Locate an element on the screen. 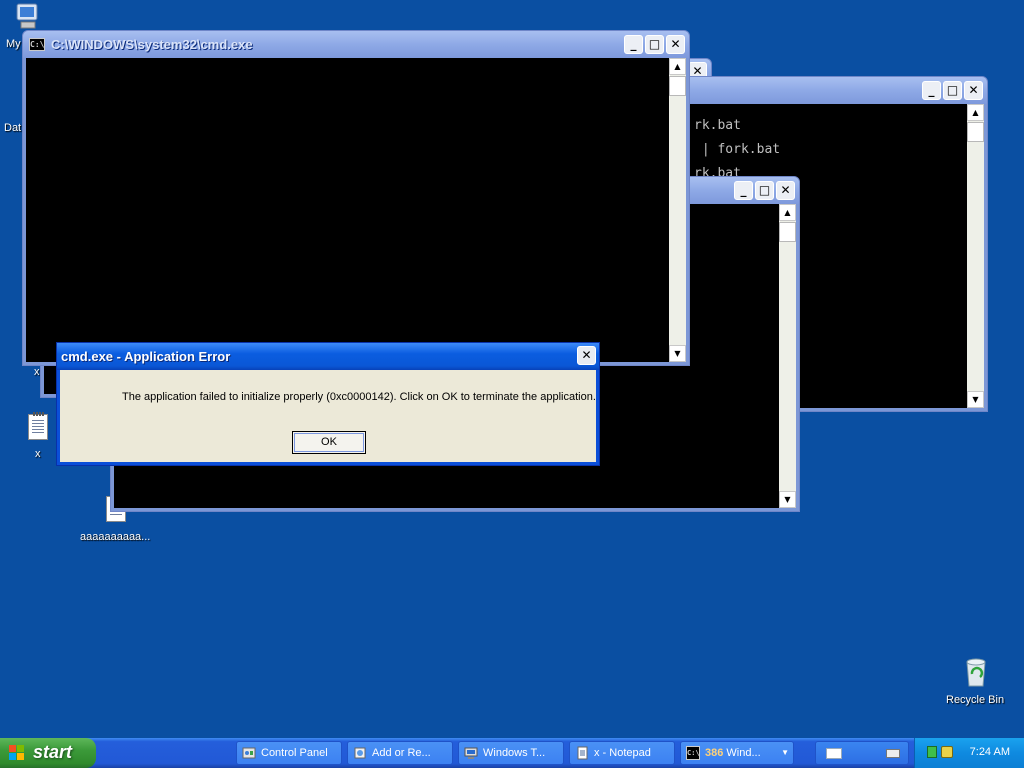  window-group-count: 386 is located at coordinates (714, 753).